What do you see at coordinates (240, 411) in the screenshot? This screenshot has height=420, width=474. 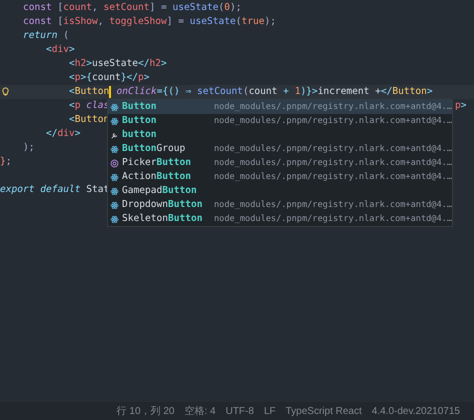 I see `status-item: UTF-8` at bounding box center [240, 411].